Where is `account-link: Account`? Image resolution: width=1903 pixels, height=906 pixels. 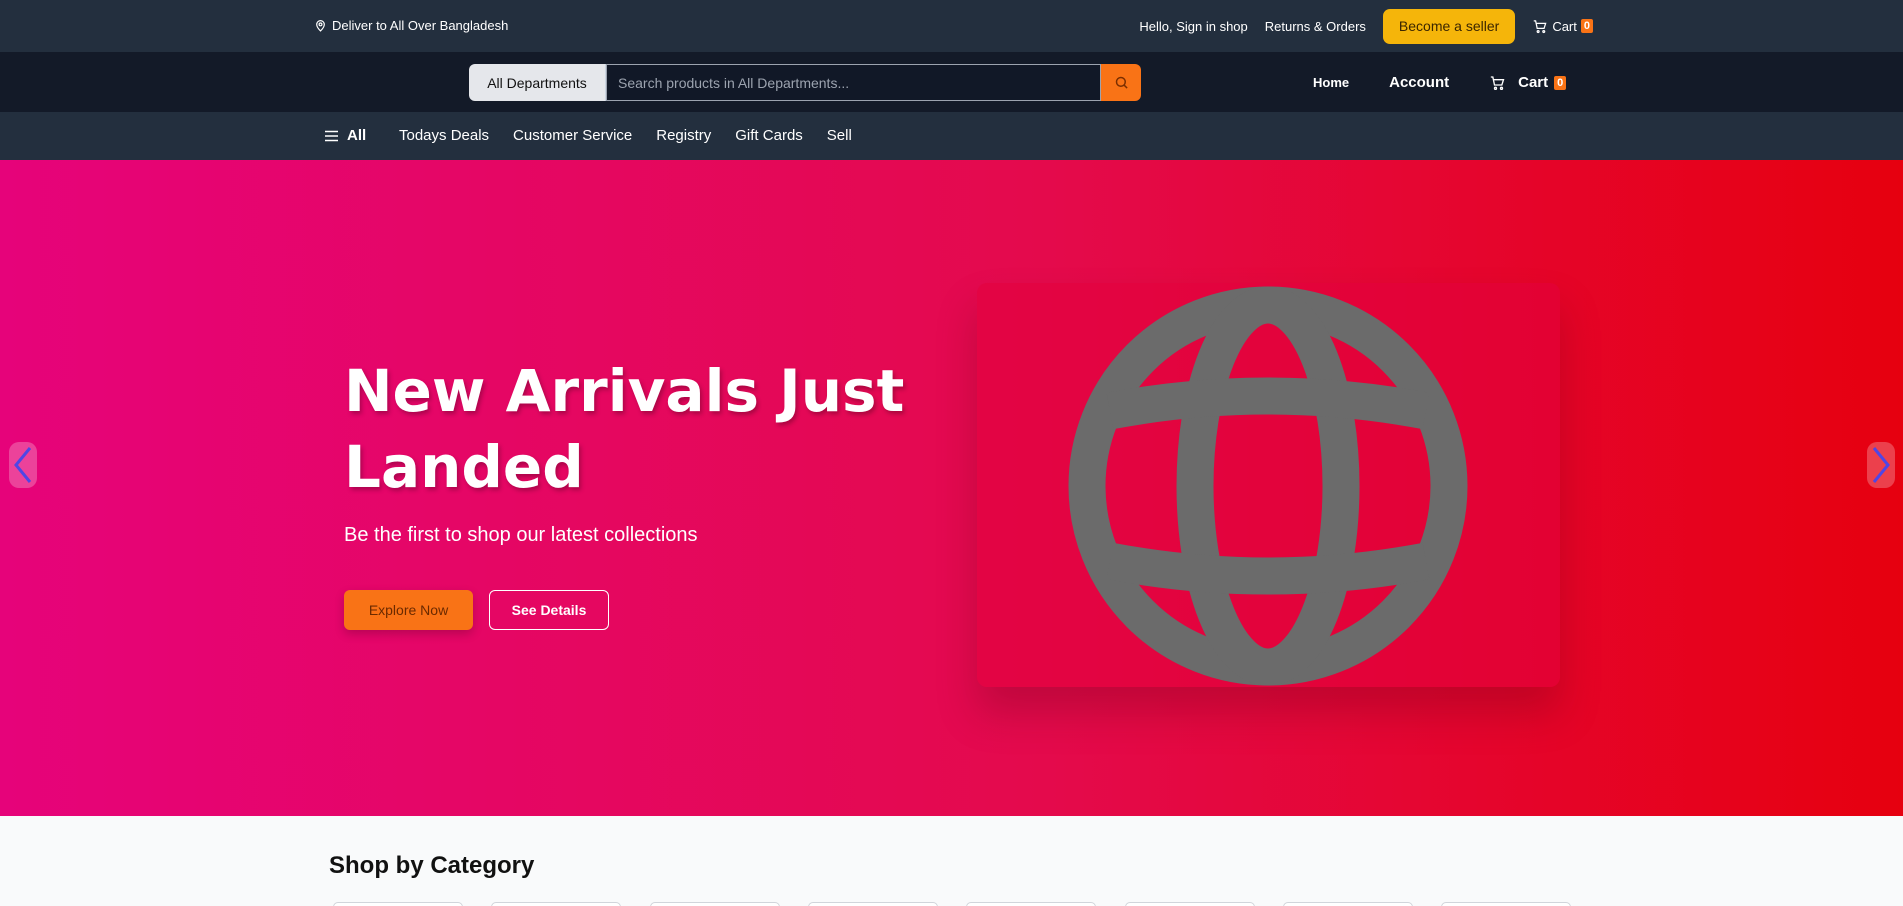 account-link: Account is located at coordinates (1419, 82).